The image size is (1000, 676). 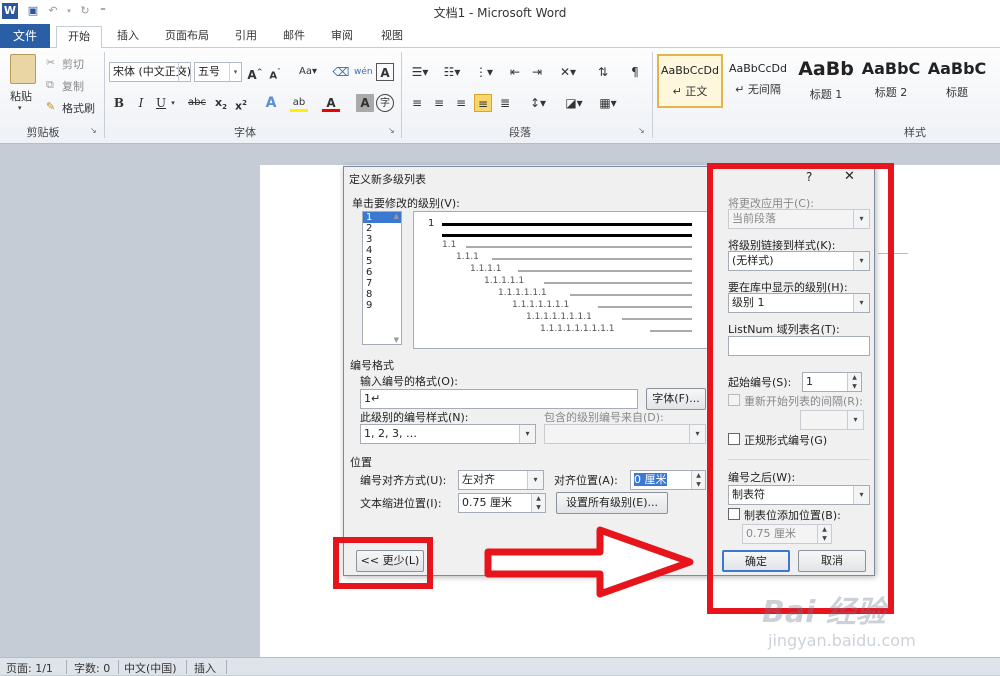 I want to click on style-prefix: ↵, so click(x=740, y=89).